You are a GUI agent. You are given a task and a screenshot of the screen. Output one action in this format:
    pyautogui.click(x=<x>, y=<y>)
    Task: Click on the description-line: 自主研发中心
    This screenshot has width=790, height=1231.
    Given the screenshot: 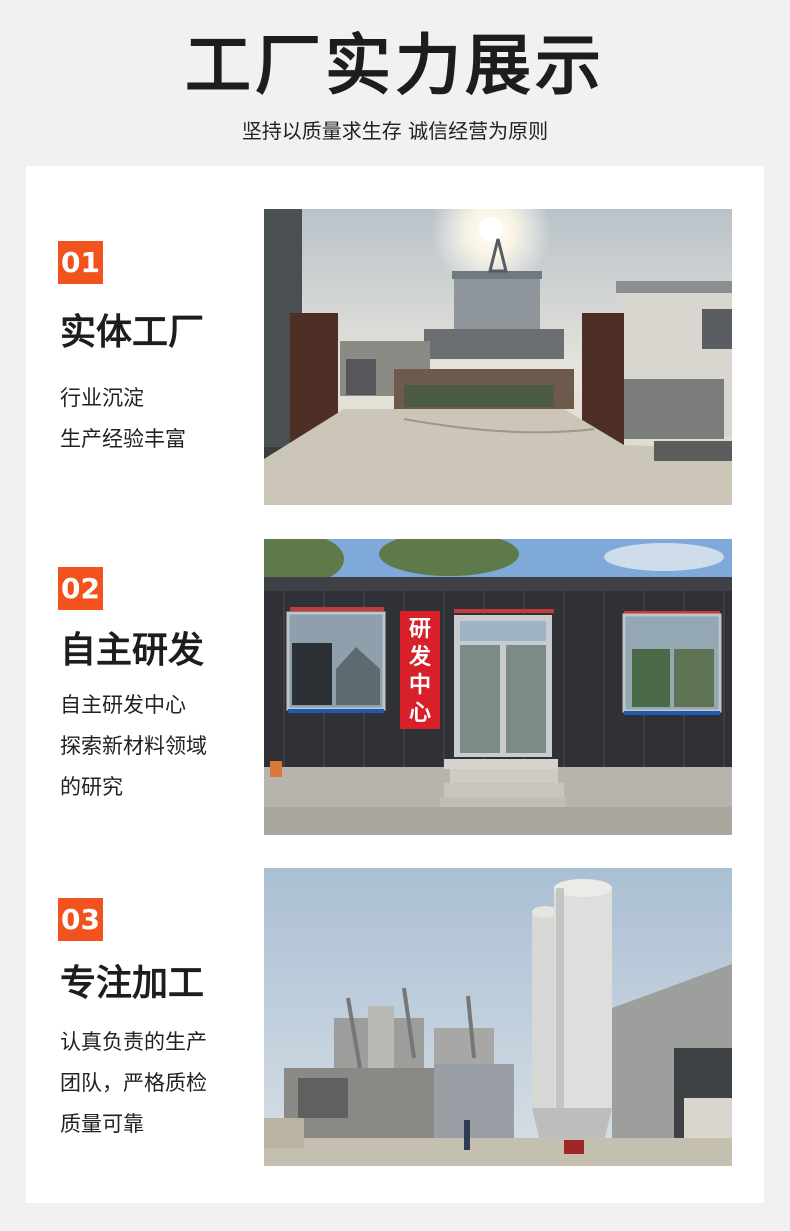 What is the action you would take?
    pyautogui.click(x=123, y=705)
    